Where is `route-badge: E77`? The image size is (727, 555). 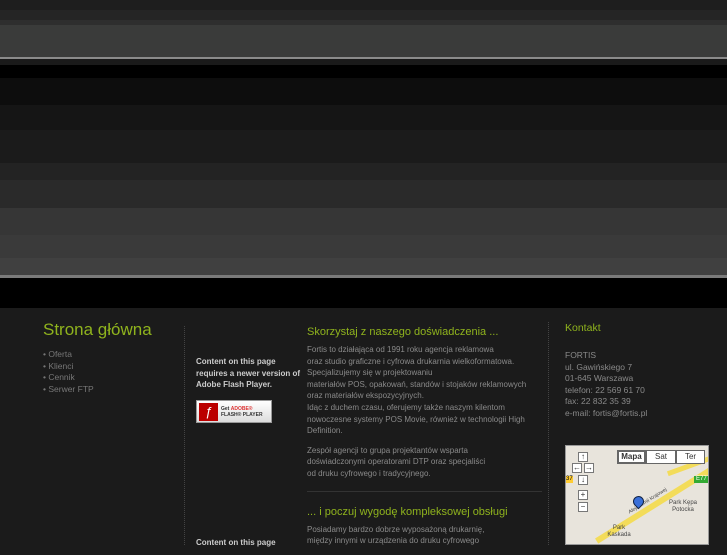
route-badge: E77 is located at coordinates (701, 479).